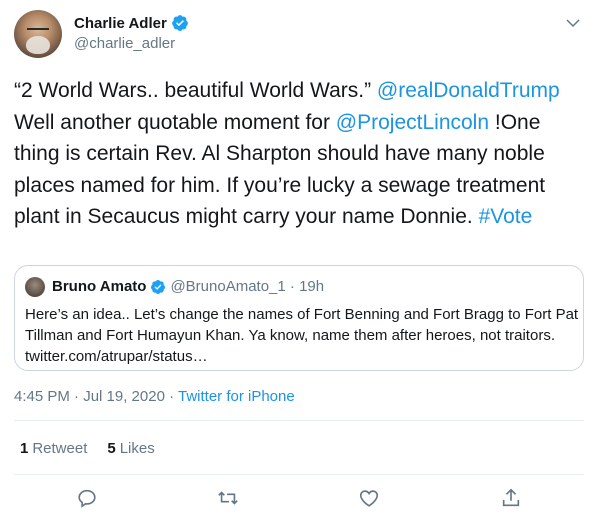 The height and width of the screenshot is (524, 598). I want to click on author-display-name: Charlie Adler, so click(120, 23).